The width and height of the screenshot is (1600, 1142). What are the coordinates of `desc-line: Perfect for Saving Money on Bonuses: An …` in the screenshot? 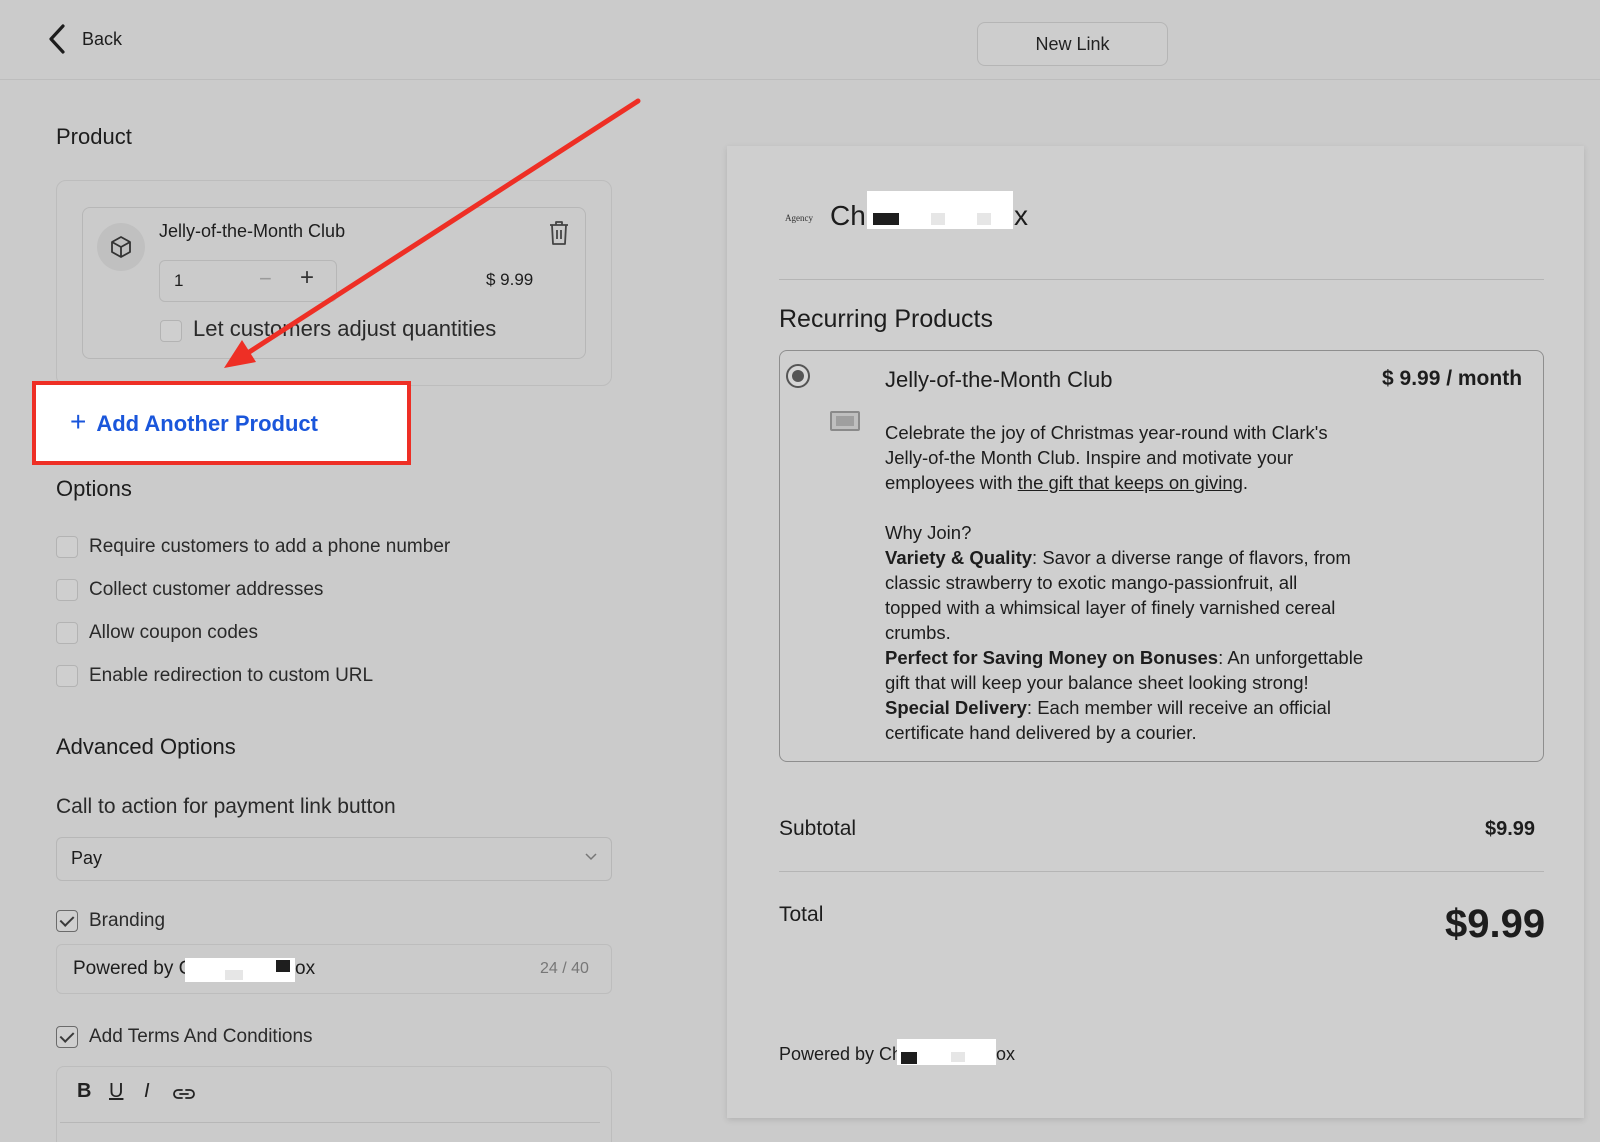 It's located at (1124, 657).